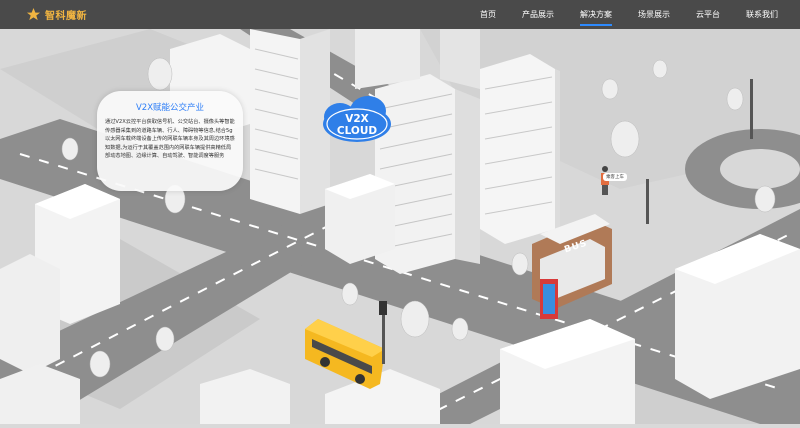 The height and width of the screenshot is (428, 800). Describe the element at coordinates (66, 16) in the screenshot. I see `logo-text: 智科魔新` at that location.